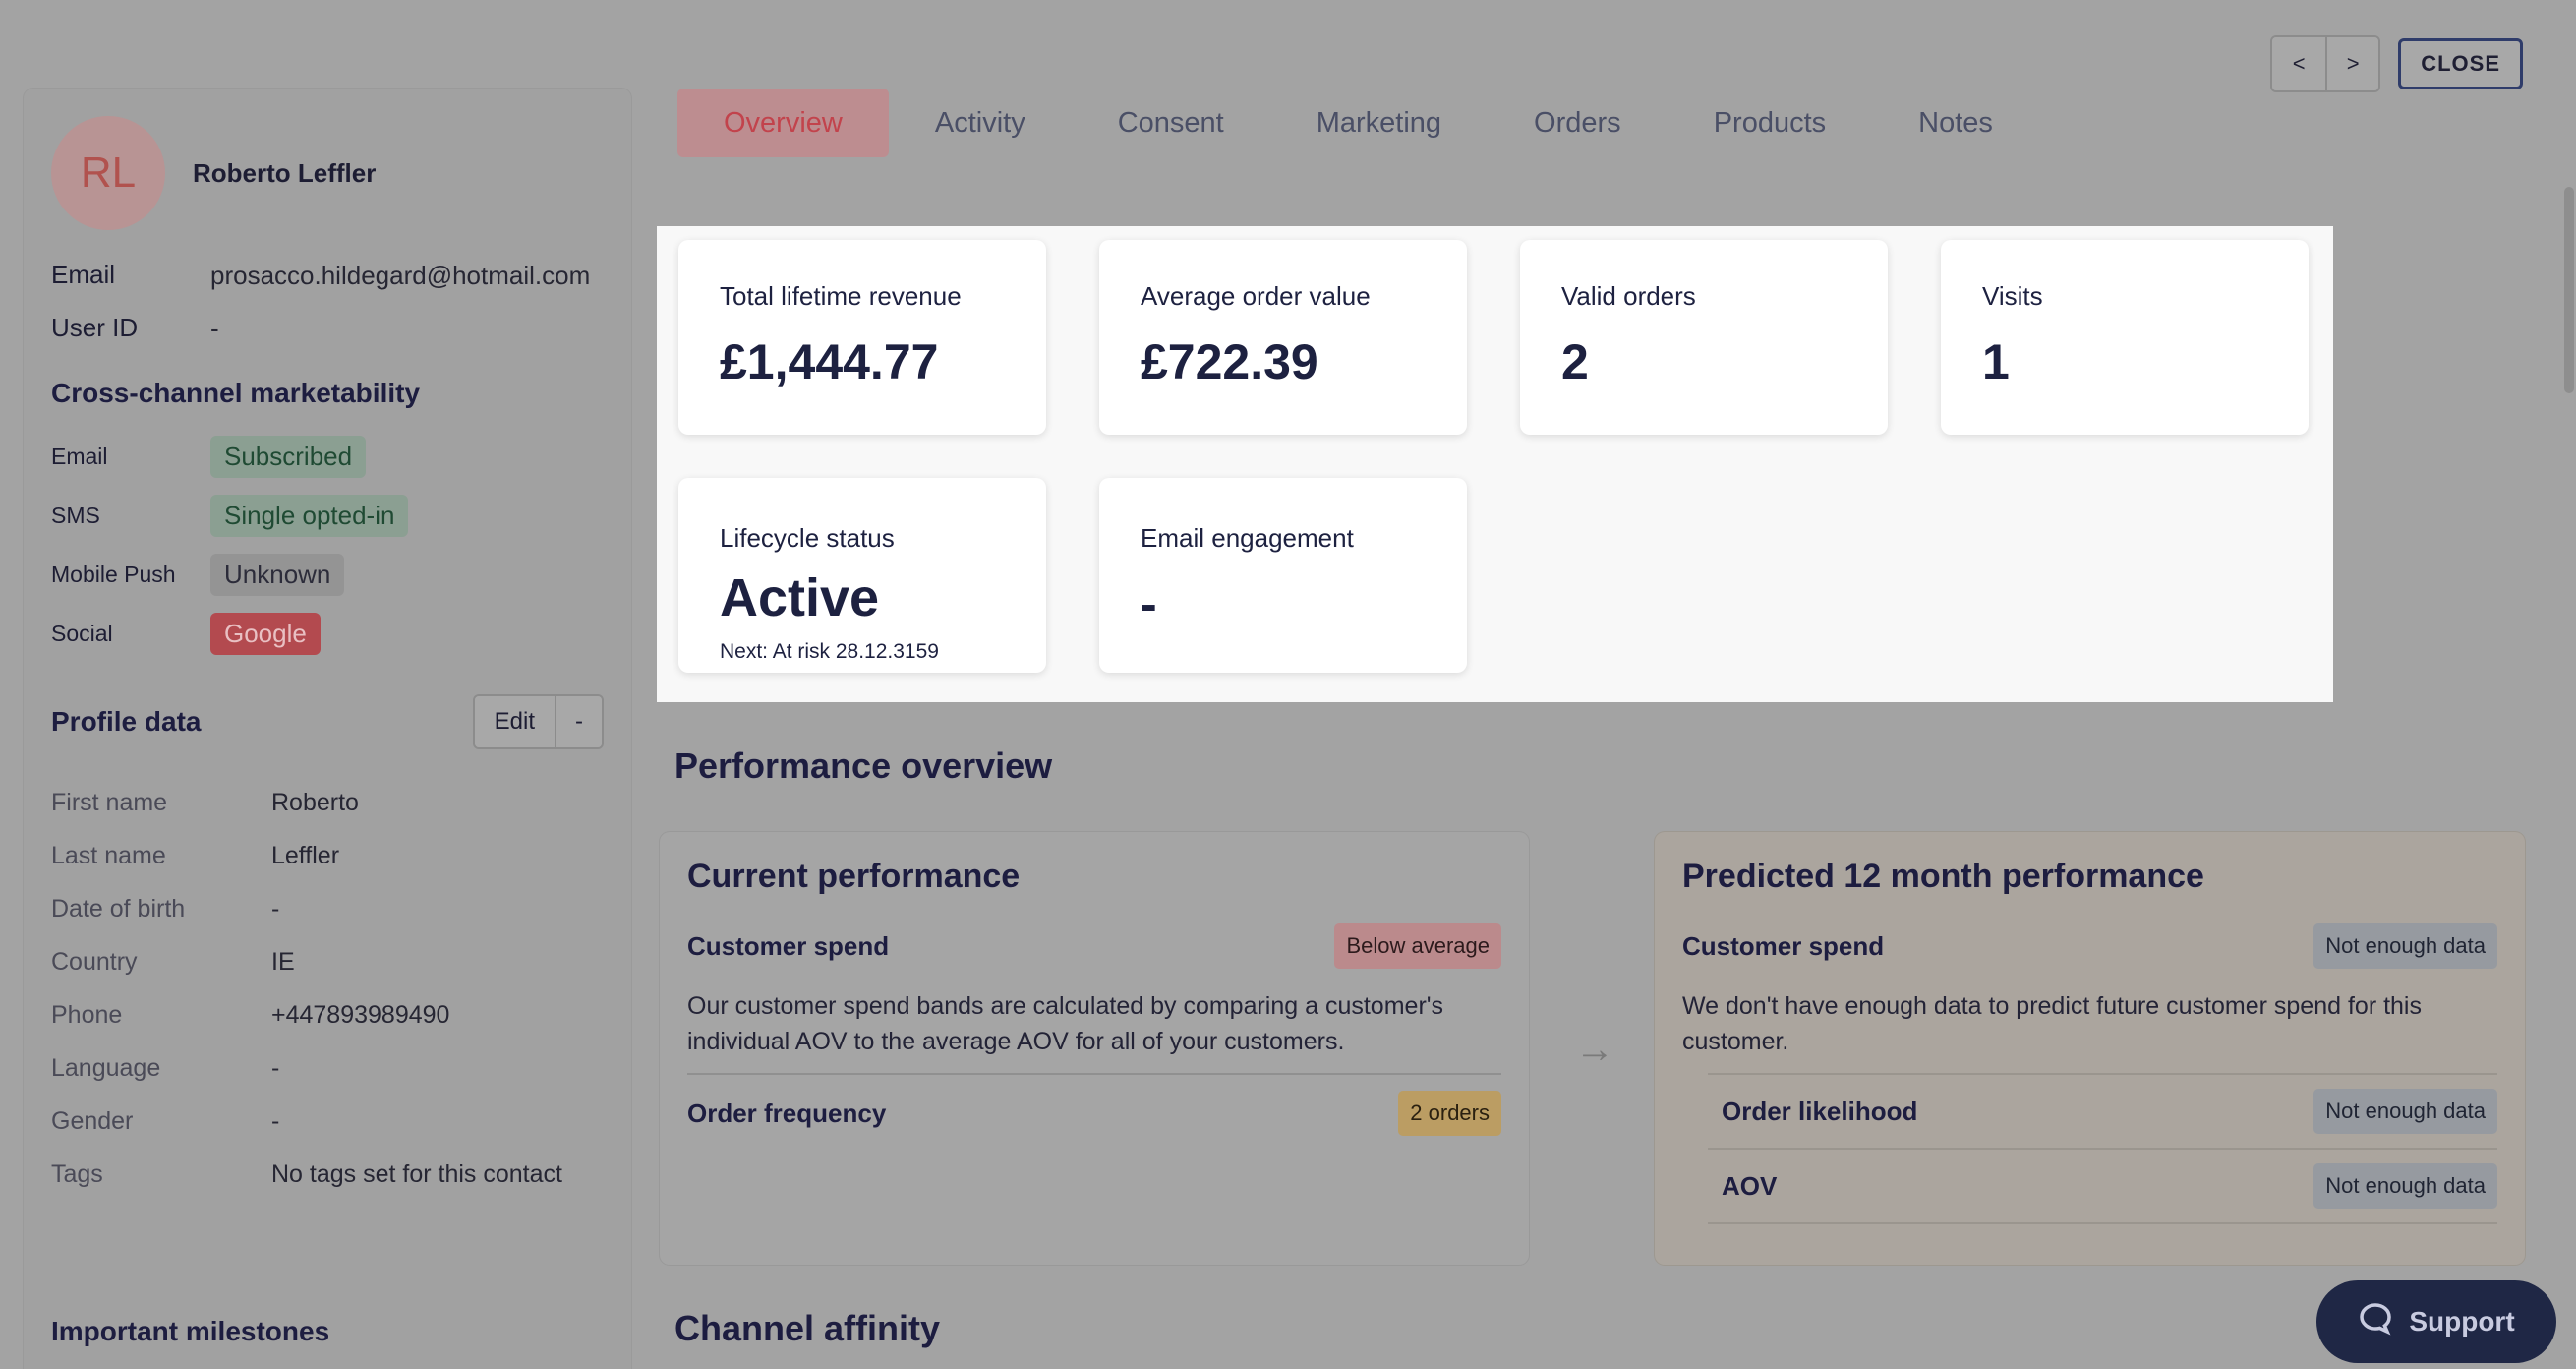 This screenshot has height=1369, width=2576. I want to click on stat-card-valid-orders: Valid orders 2, so click(1704, 338).